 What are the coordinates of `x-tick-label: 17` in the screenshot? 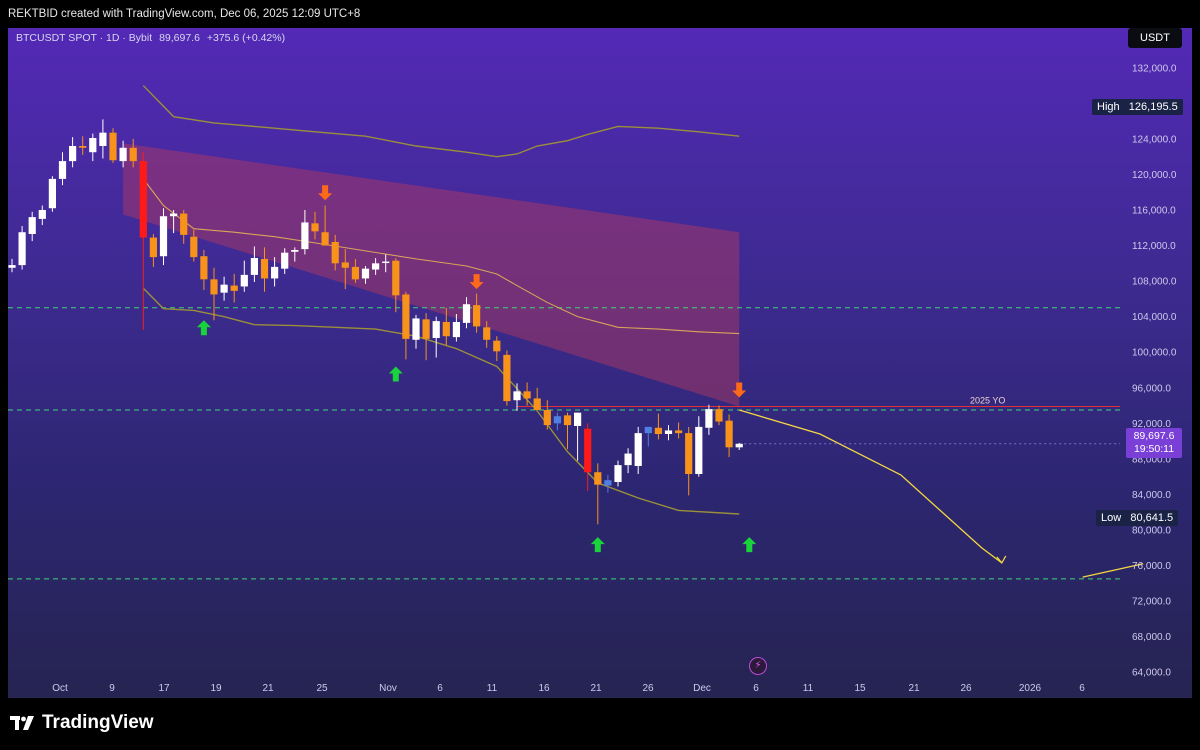 It's located at (164, 688).